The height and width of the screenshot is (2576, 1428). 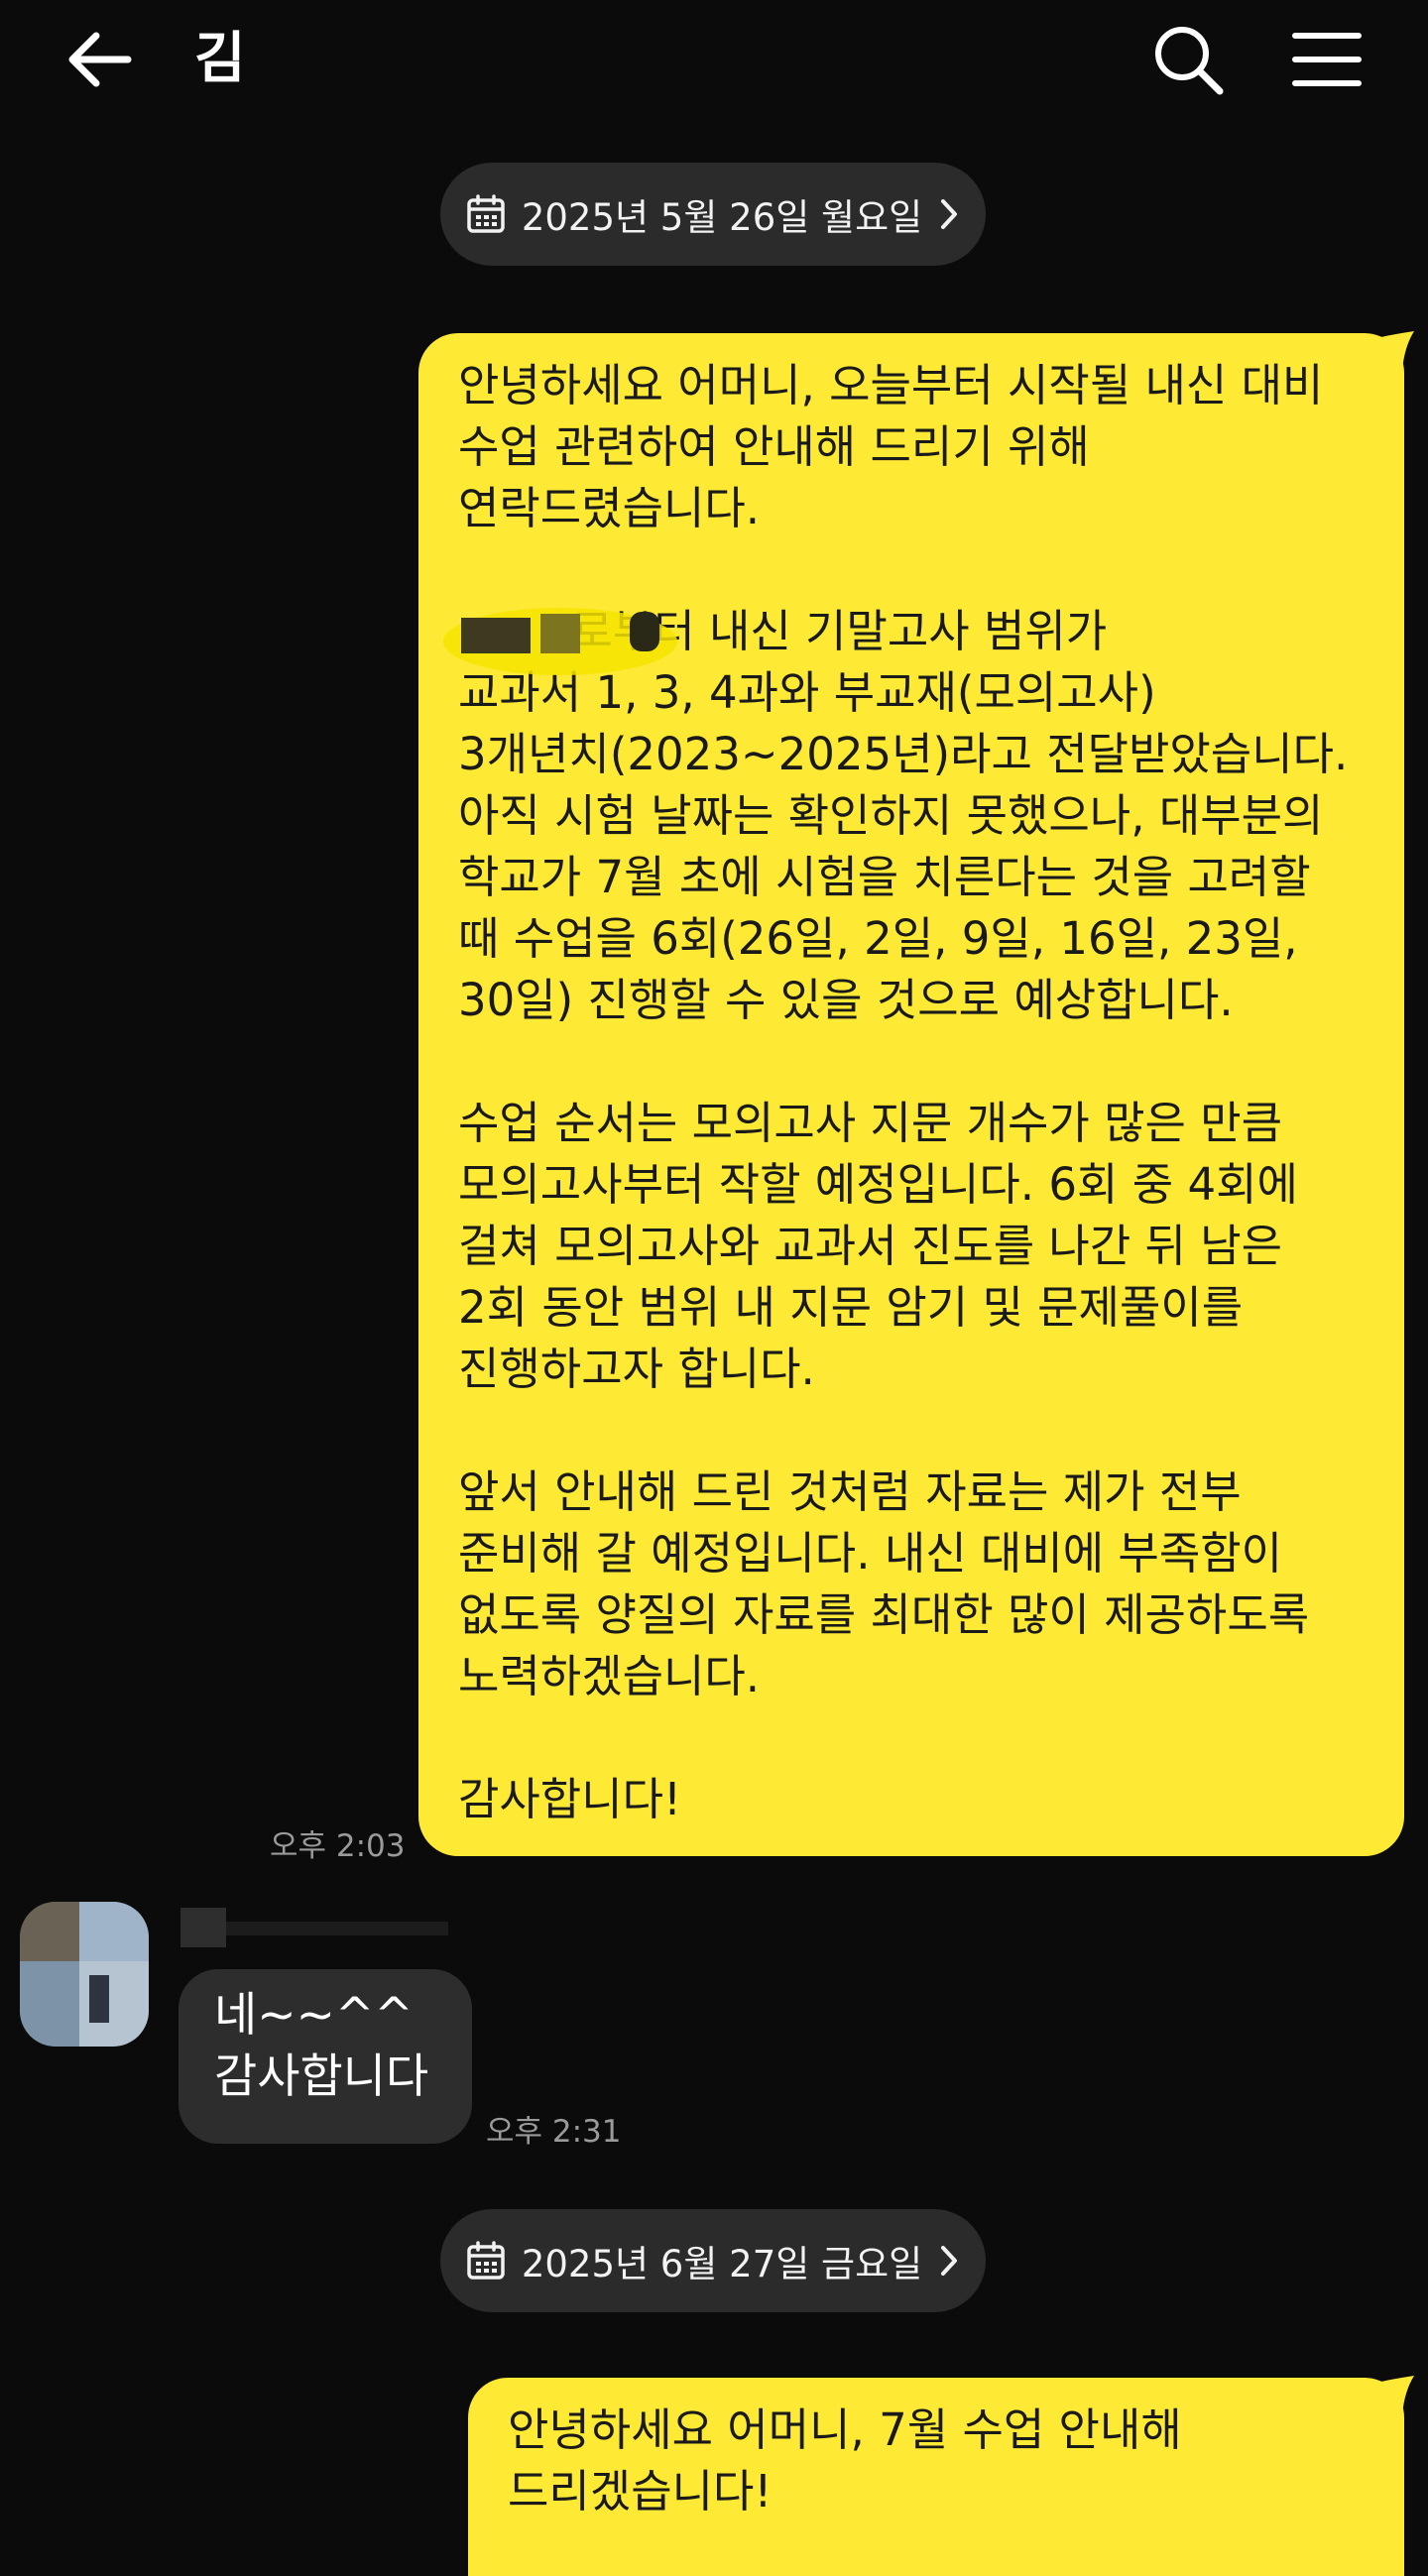 I want to click on arrow-left-icon, so click(x=100, y=59).